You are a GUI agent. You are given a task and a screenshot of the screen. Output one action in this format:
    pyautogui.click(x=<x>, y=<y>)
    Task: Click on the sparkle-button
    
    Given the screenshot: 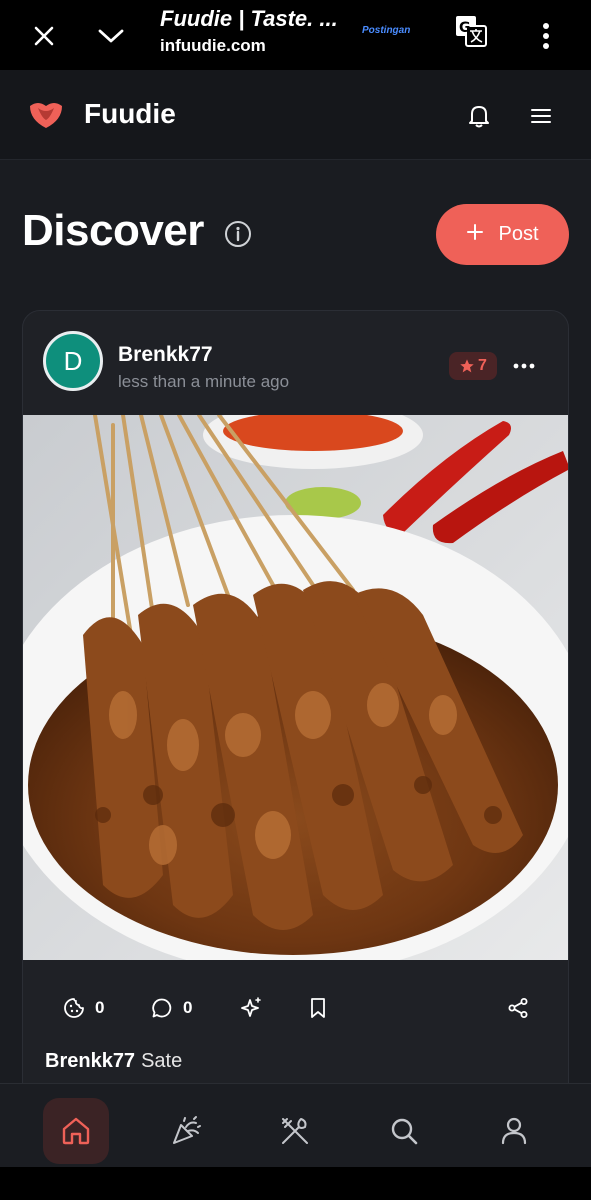 What is the action you would take?
    pyautogui.click(x=252, y=1008)
    